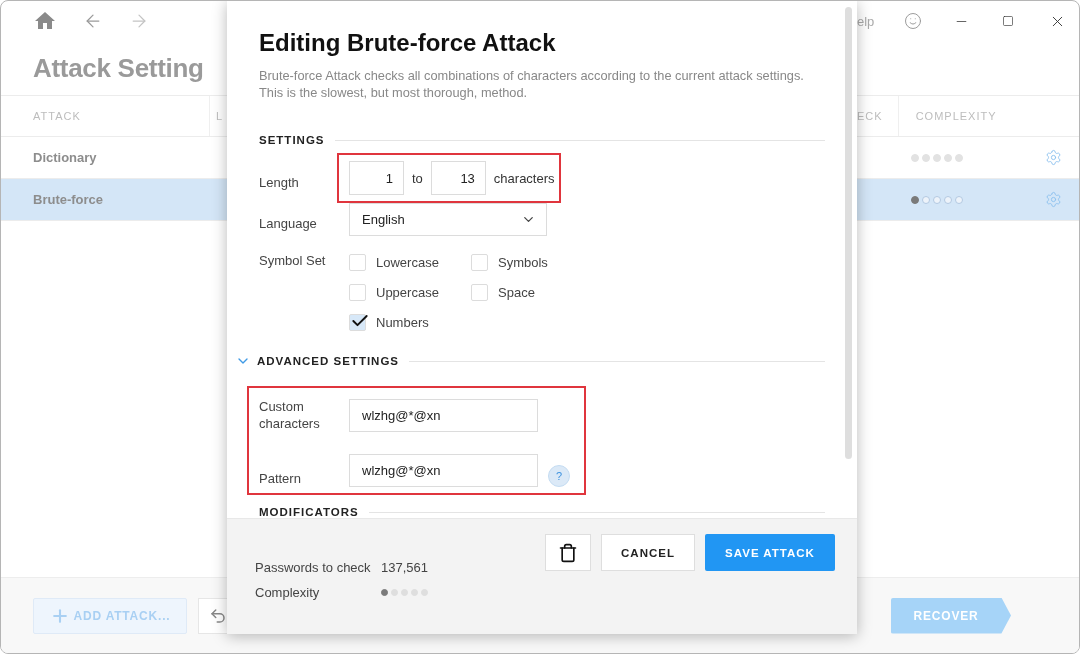  What do you see at coordinates (870, 116) in the screenshot?
I see `column-header: ECK` at bounding box center [870, 116].